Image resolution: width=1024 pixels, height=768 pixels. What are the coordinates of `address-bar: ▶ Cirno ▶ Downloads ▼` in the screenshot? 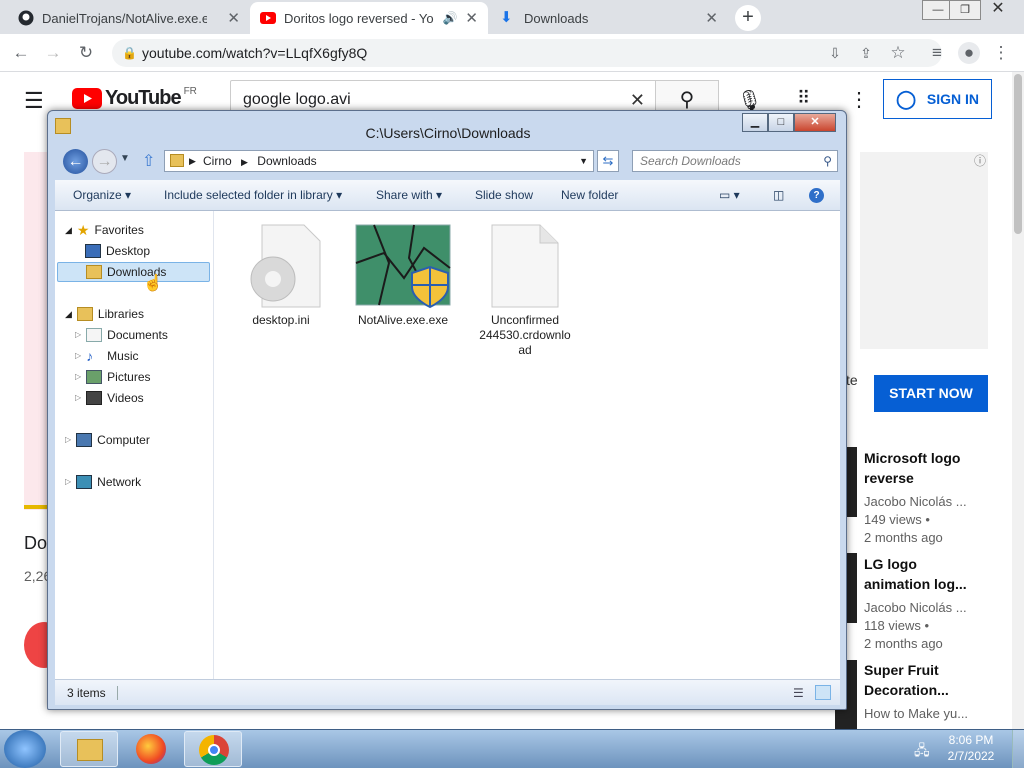 It's located at (379, 161).